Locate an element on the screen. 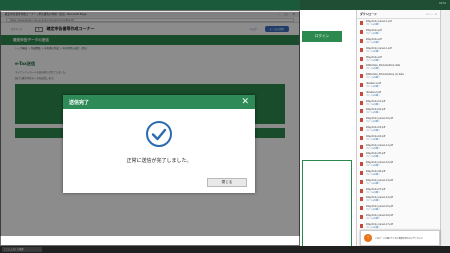  download-text: R4syotoku_kanen-11.pdf ファイルを開く is located at coordinates (379, 147).